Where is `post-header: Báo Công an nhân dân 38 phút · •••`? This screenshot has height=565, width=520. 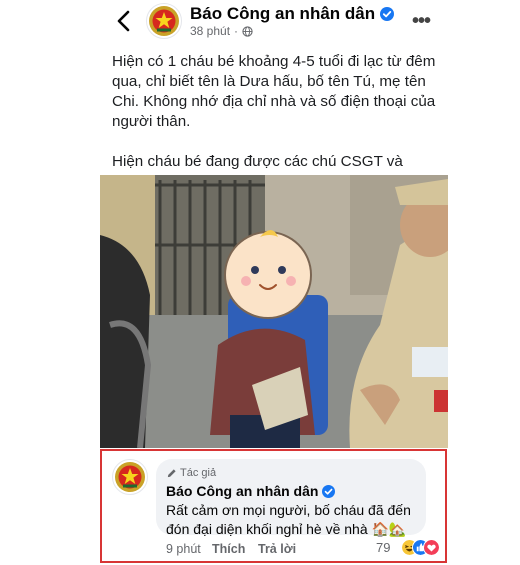
post-header: Báo Công an nhân dân 38 phút · ••• is located at coordinates (274, 22).